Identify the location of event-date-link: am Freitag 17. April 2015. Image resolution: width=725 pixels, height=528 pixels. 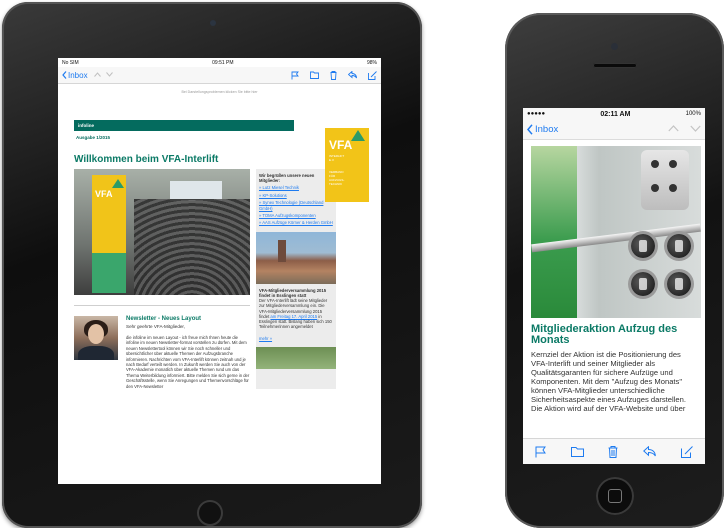
(293, 316).